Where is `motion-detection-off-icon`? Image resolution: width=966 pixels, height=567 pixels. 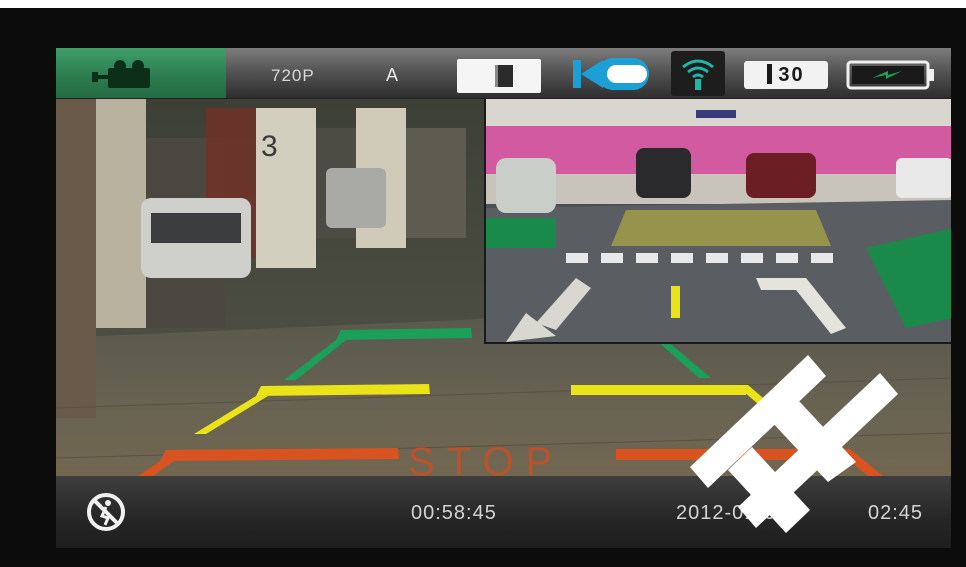 motion-detection-off-icon is located at coordinates (106, 512).